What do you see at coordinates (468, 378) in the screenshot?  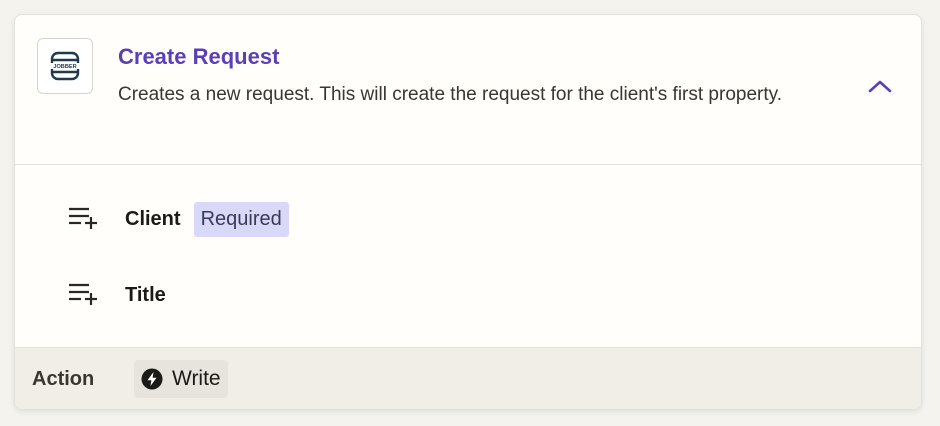 I see `step-footer: Action Write` at bounding box center [468, 378].